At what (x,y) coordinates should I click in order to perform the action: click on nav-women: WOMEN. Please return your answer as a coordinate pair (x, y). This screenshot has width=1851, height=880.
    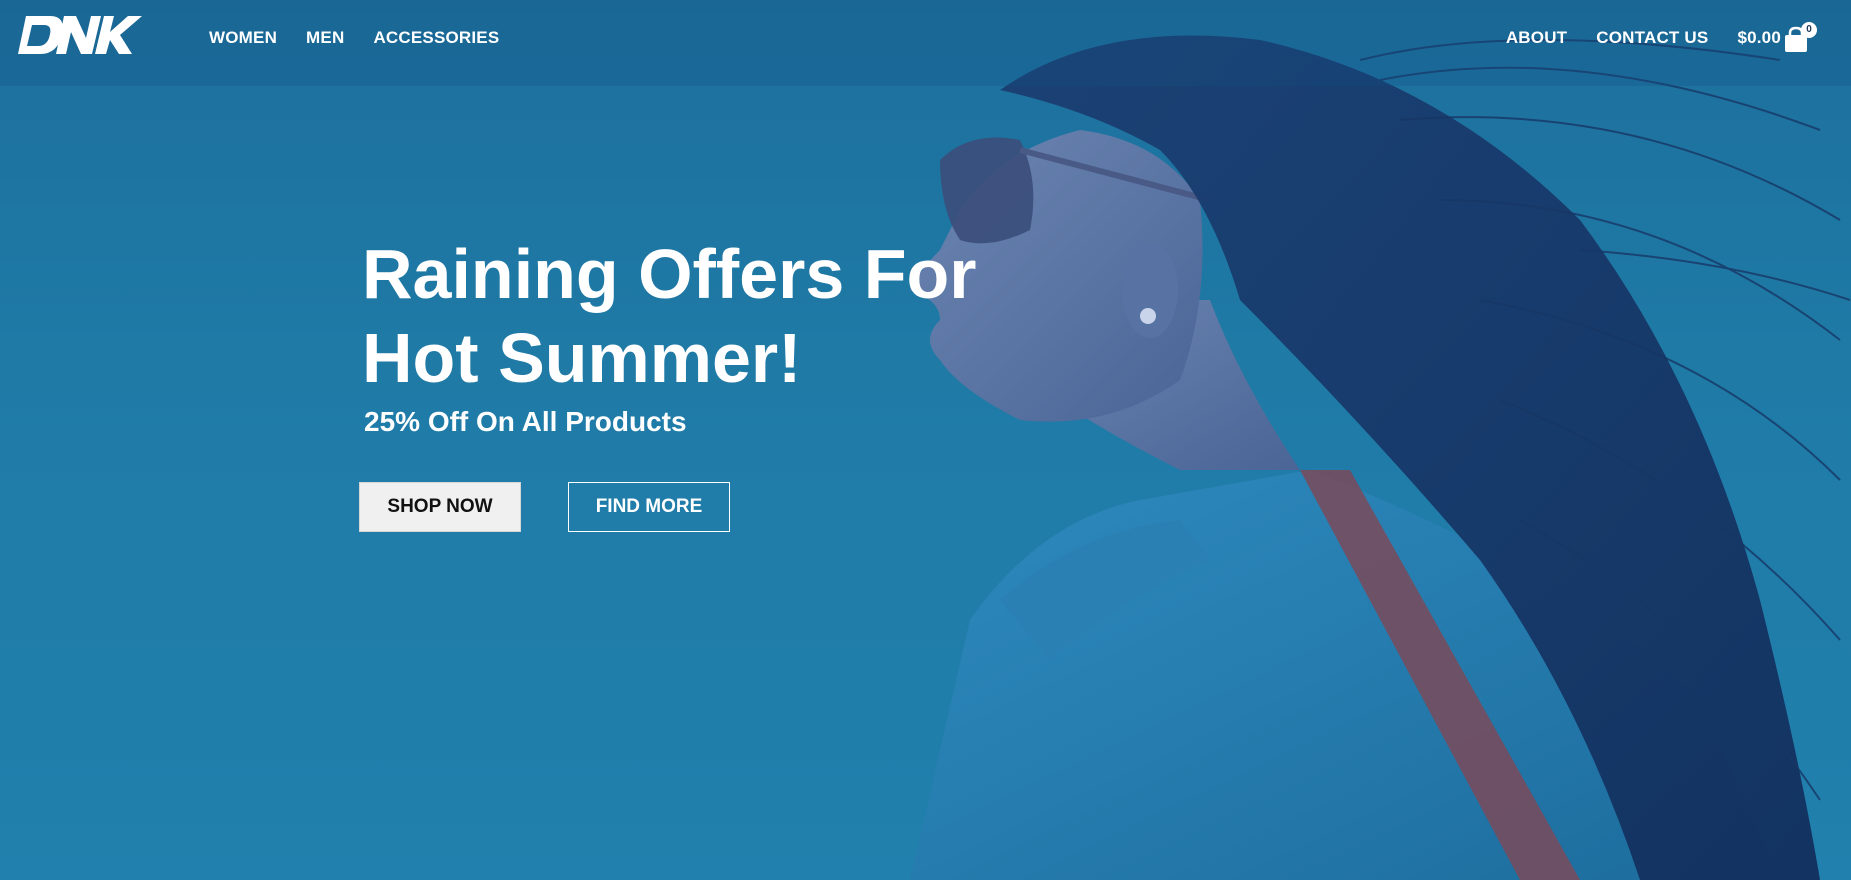
    Looking at the image, I should click on (243, 38).